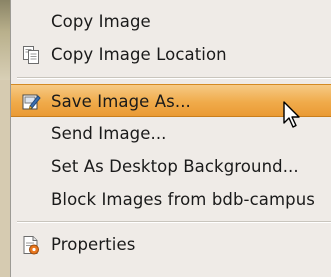 This screenshot has height=277, width=331. What do you see at coordinates (5, 40) in the screenshot?
I see `background-image` at bounding box center [5, 40].